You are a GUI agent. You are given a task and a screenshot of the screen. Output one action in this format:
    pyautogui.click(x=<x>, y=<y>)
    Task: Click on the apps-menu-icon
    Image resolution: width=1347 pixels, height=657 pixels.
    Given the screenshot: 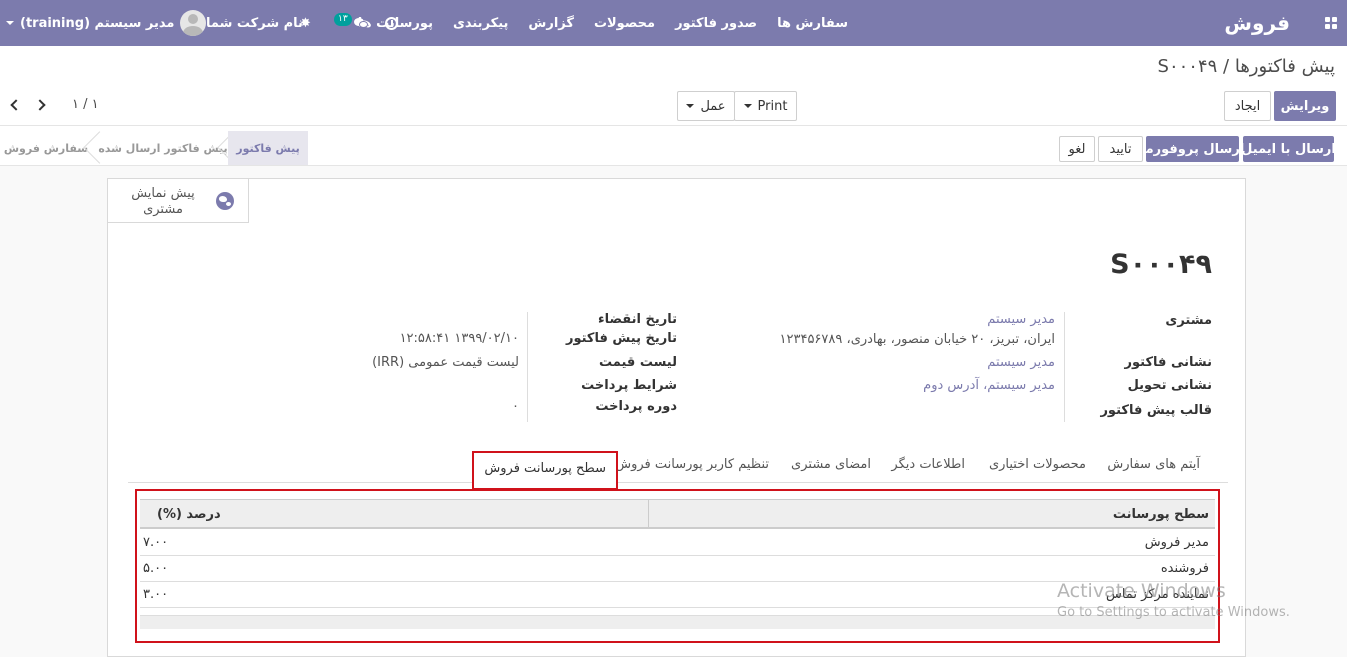 What is the action you would take?
    pyautogui.click(x=1332, y=23)
    